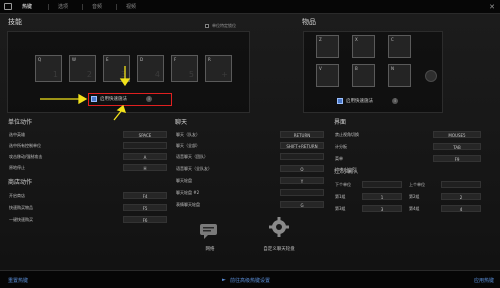  What do you see at coordinates (145, 219) in the screenshot?
I see `shop-action-key: F6` at bounding box center [145, 219].